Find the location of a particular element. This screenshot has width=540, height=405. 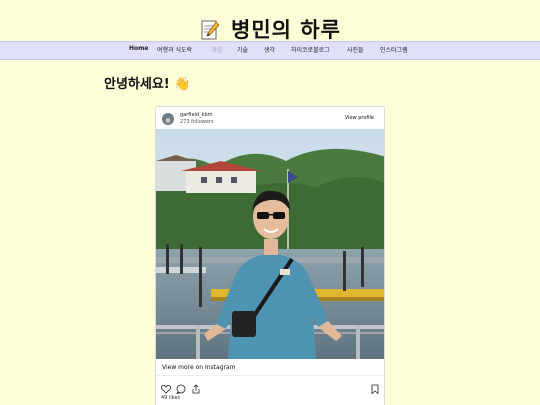

site-header: 병민의 하루 is located at coordinates (270, 21).